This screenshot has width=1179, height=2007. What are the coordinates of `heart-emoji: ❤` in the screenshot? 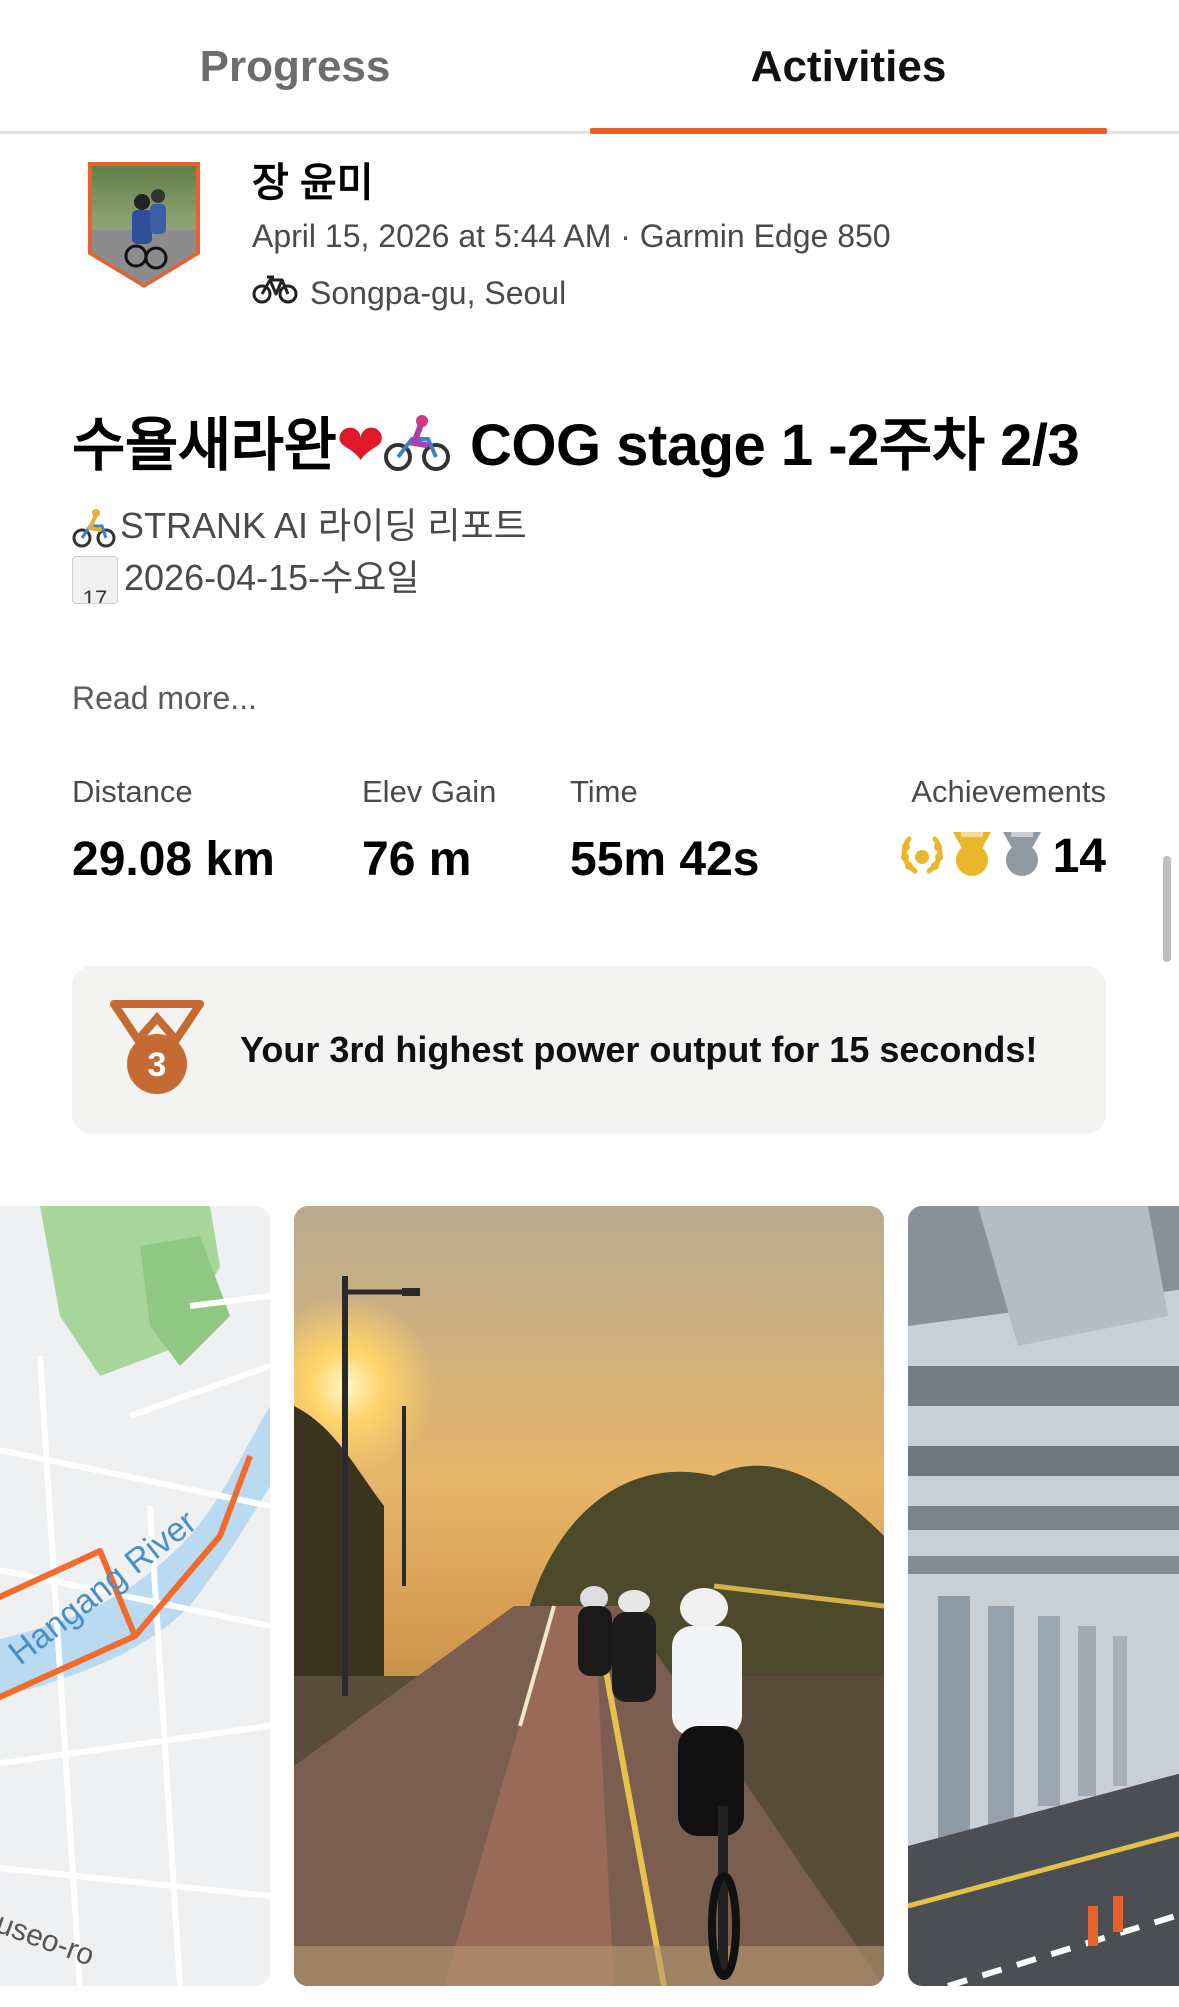 It's located at (360, 445).